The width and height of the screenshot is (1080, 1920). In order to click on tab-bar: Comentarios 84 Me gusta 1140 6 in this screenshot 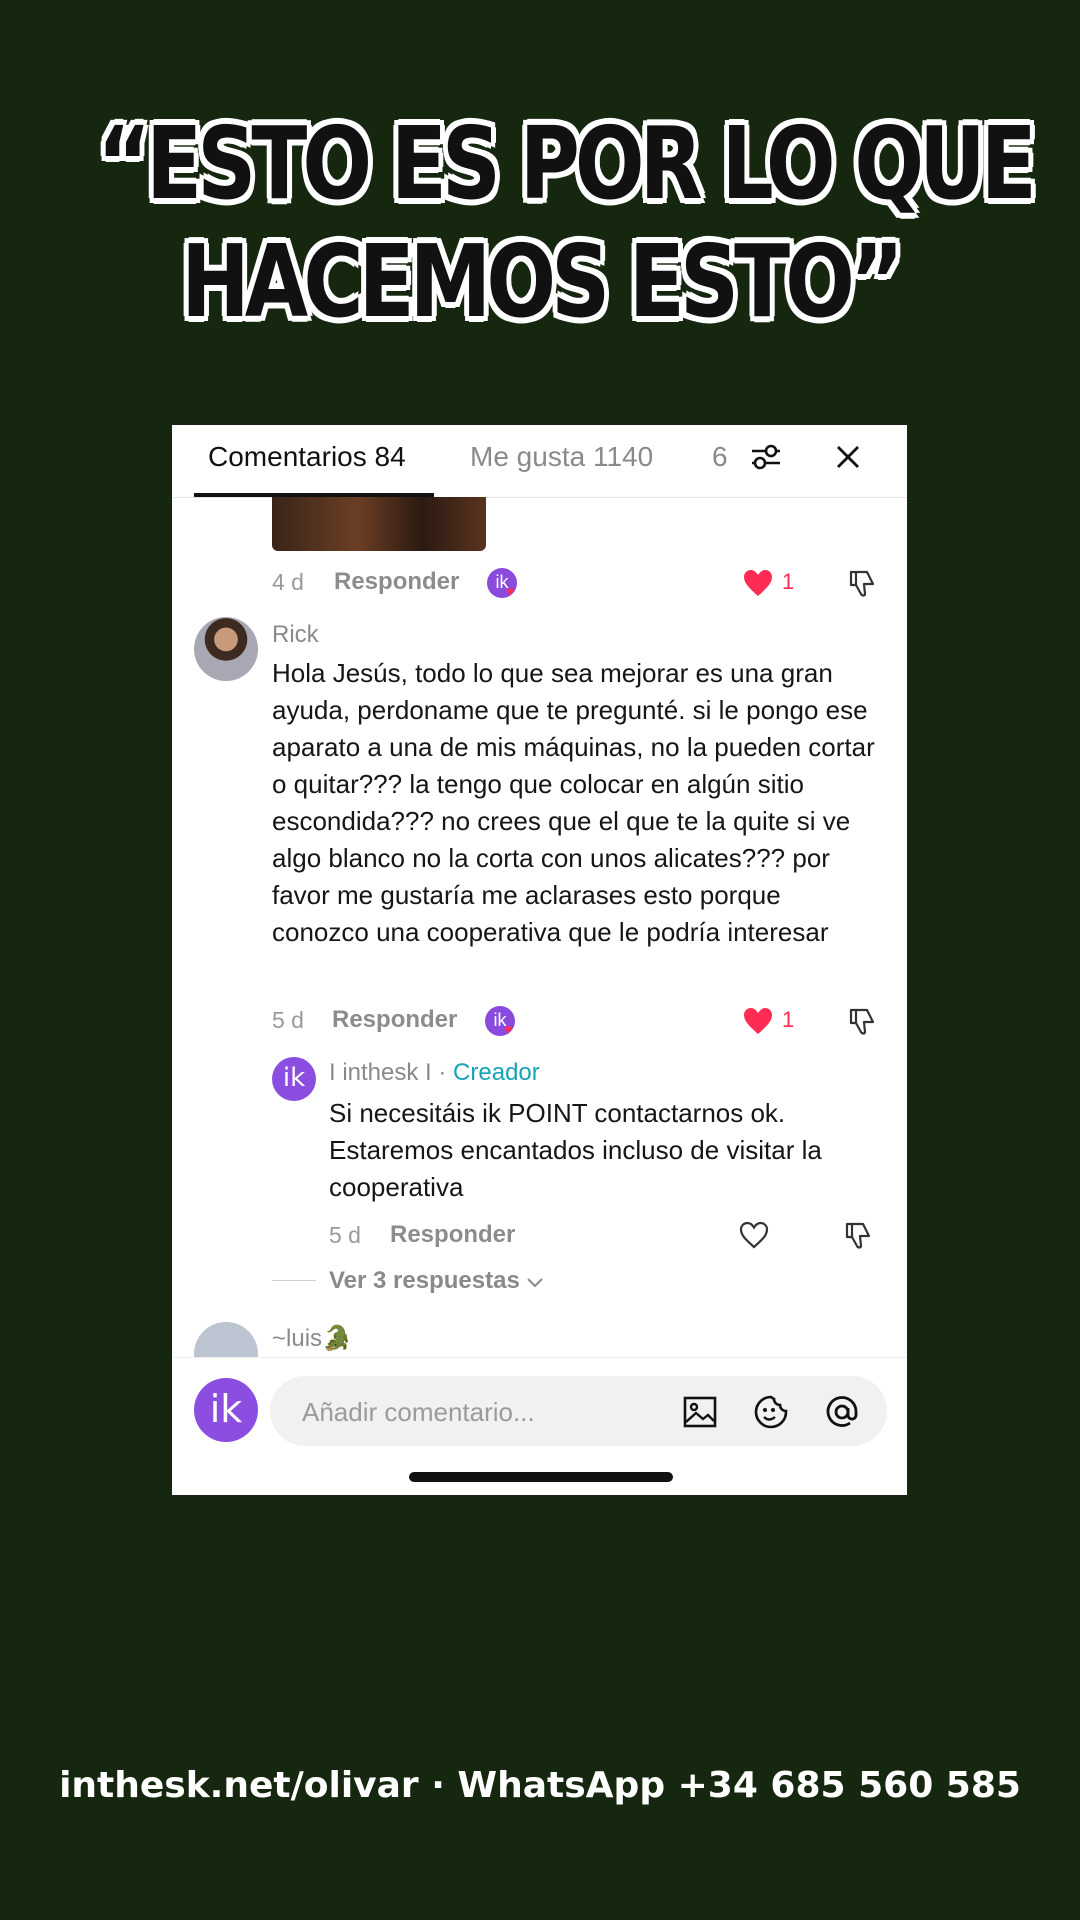, I will do `click(539, 461)`.